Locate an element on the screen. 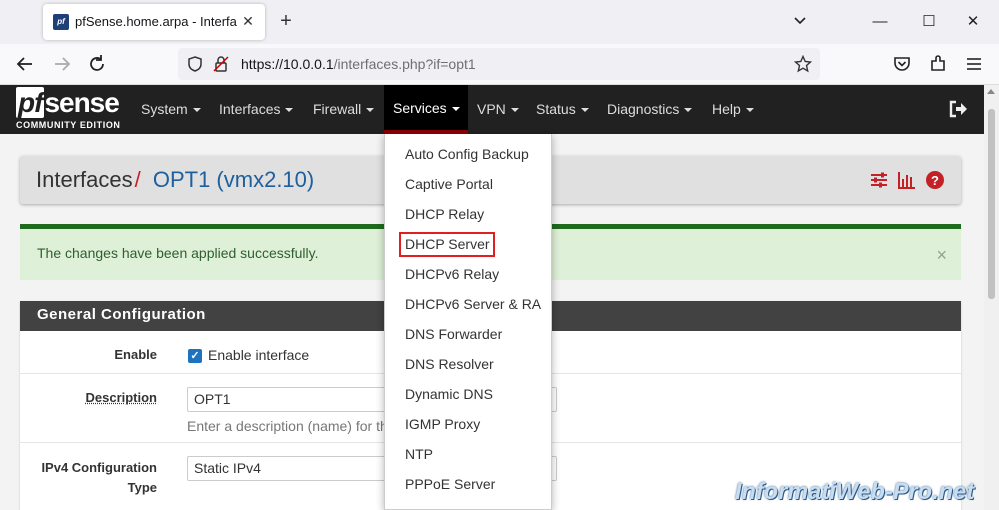 This screenshot has width=999, height=510. minimize-icon: — is located at coordinates (880, 22).